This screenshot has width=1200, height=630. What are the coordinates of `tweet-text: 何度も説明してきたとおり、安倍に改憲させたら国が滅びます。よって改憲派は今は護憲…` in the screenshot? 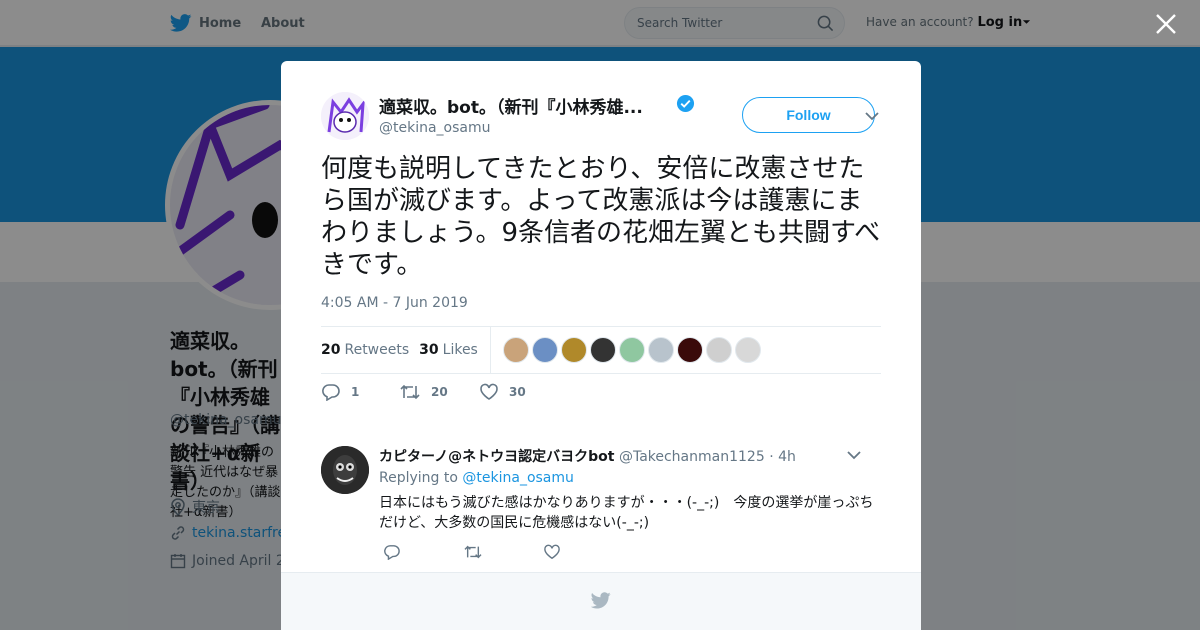 It's located at (601, 217).